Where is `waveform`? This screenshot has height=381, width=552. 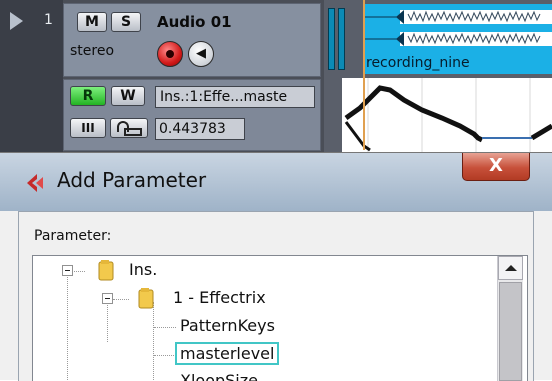
waveform is located at coordinates (458, 28).